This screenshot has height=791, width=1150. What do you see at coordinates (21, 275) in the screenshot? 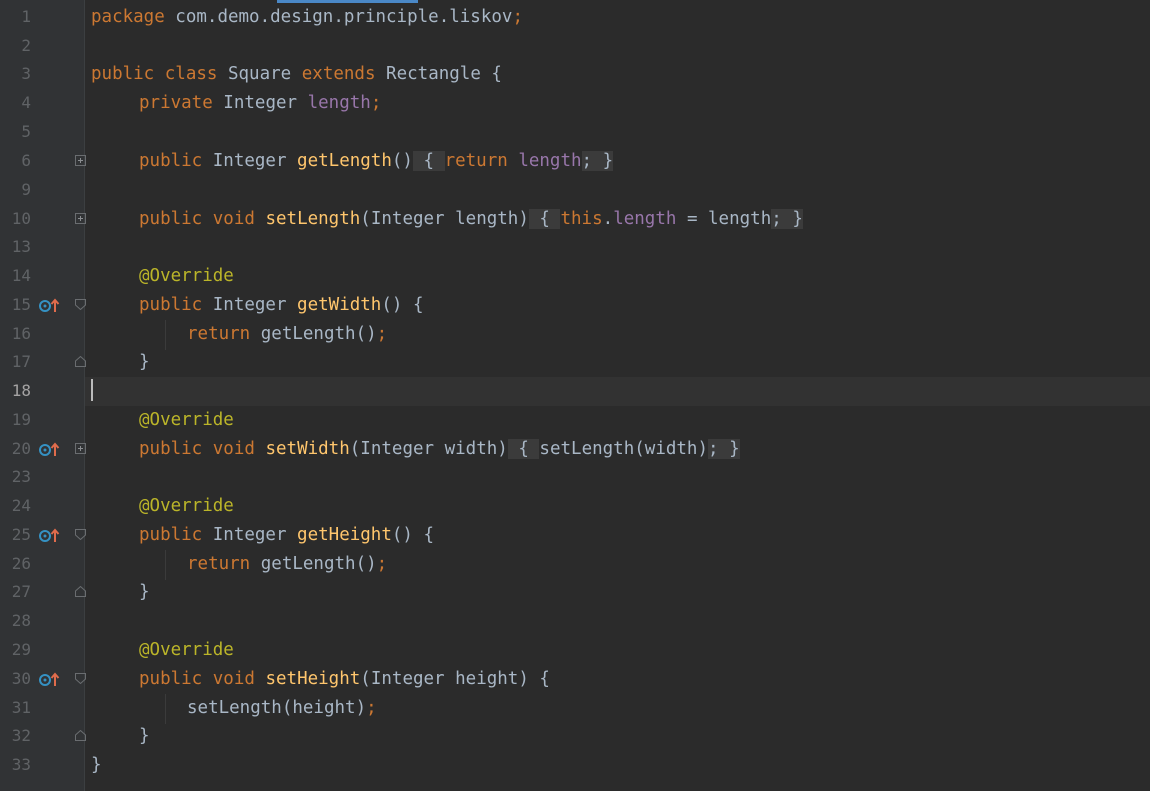
I see `line-number: 14` at bounding box center [21, 275].